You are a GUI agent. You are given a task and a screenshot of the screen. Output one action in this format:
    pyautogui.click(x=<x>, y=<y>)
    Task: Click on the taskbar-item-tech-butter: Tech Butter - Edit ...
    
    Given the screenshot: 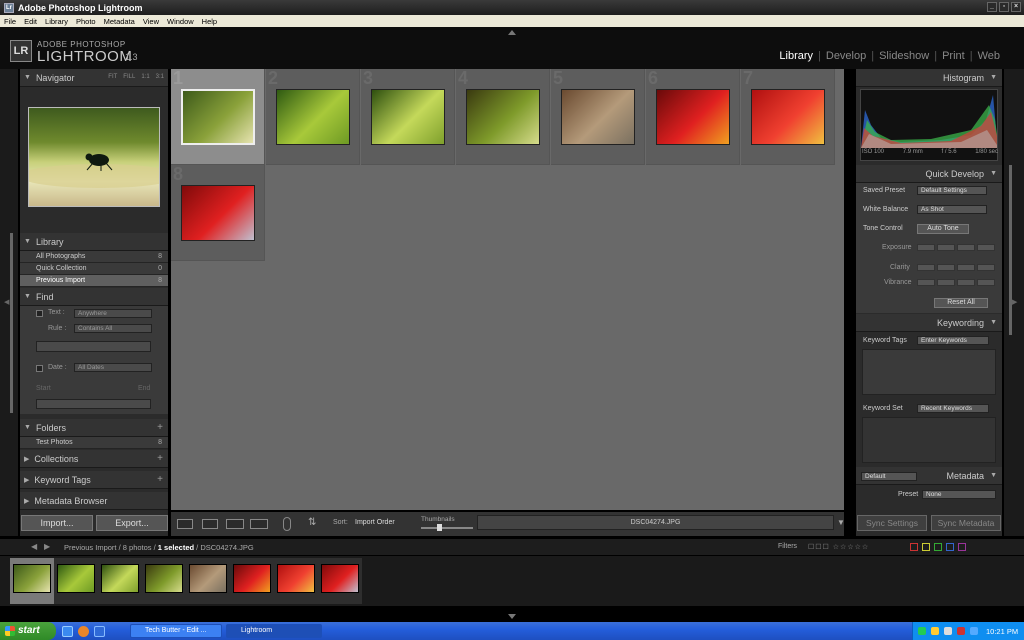 What is the action you would take?
    pyautogui.click(x=176, y=631)
    